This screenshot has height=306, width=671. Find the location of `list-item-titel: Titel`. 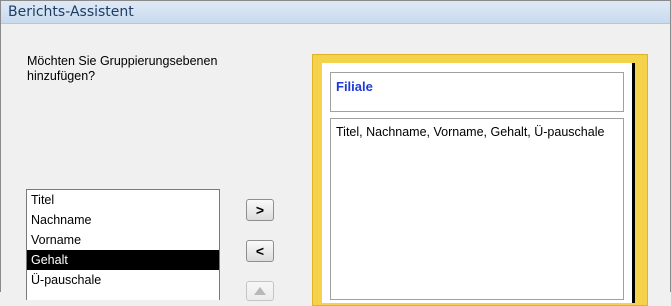

list-item-titel: Titel is located at coordinates (123, 200).